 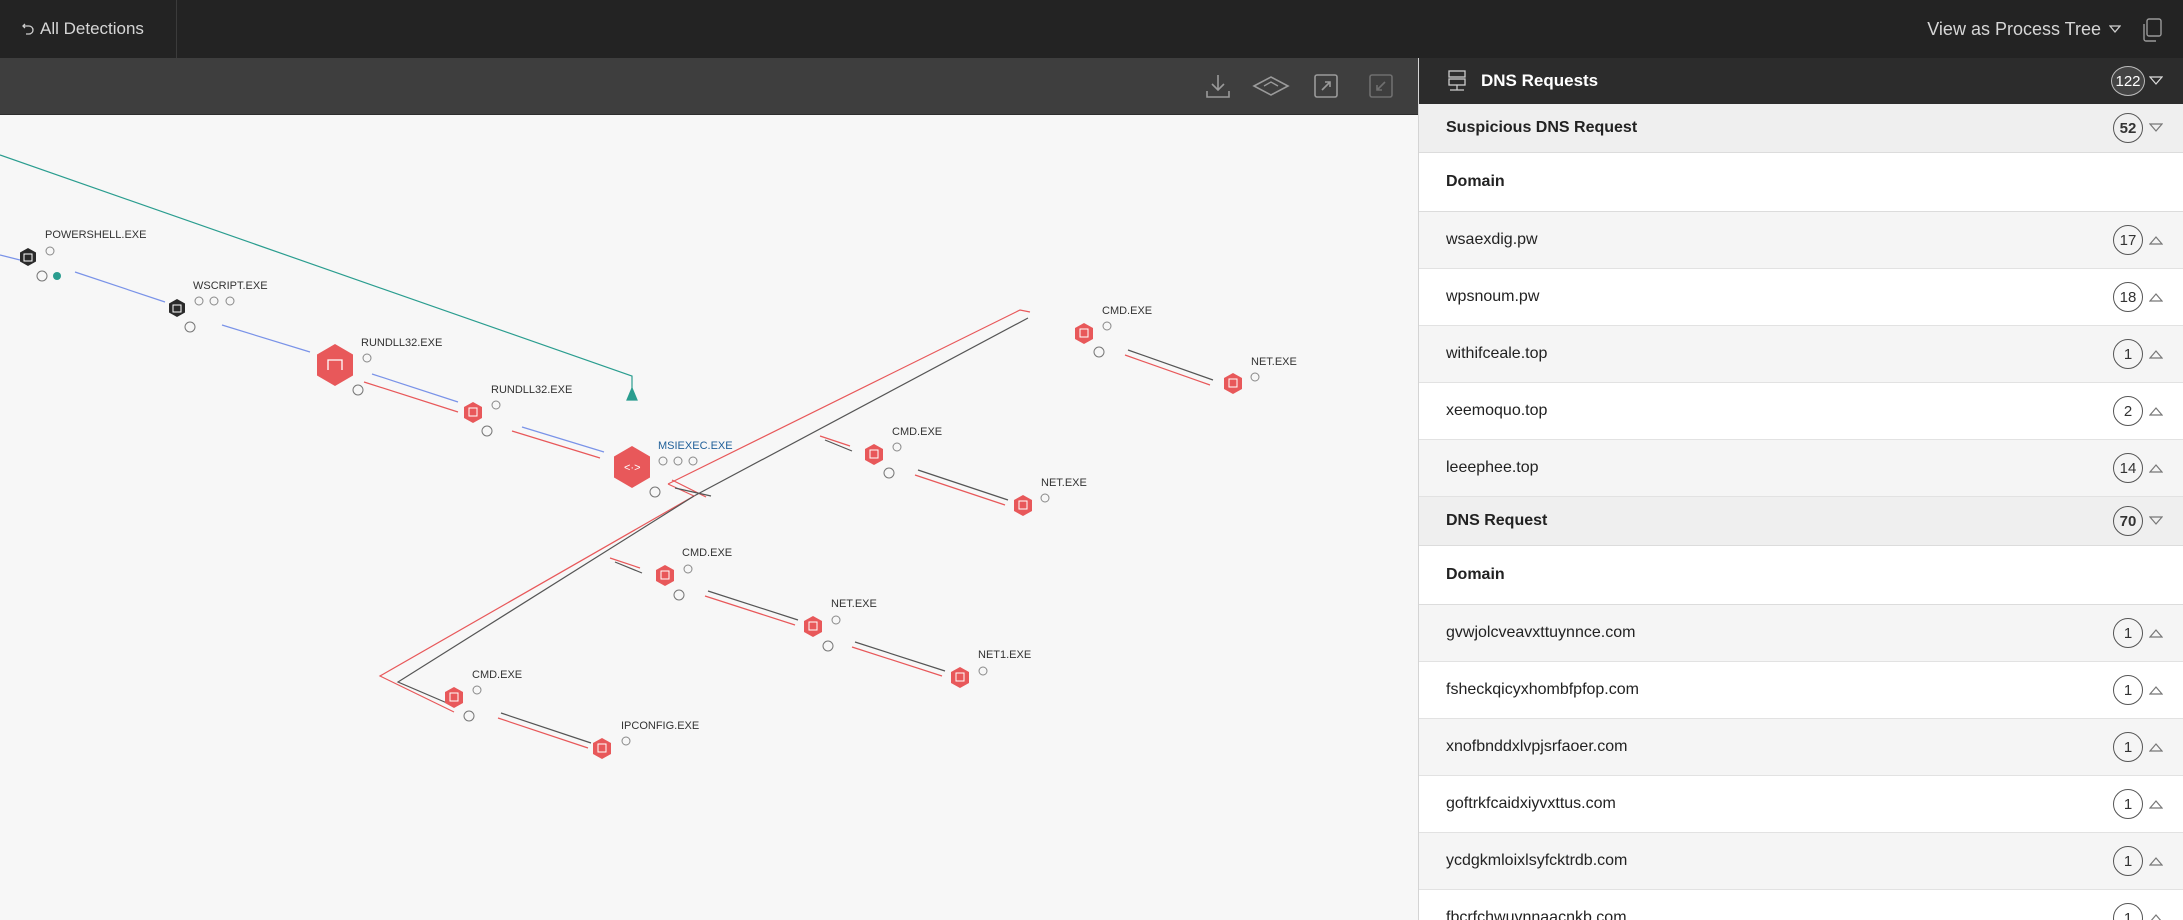 What do you see at coordinates (401, 343) in the screenshot?
I see `node-label: RUNDLL32.EXE` at bounding box center [401, 343].